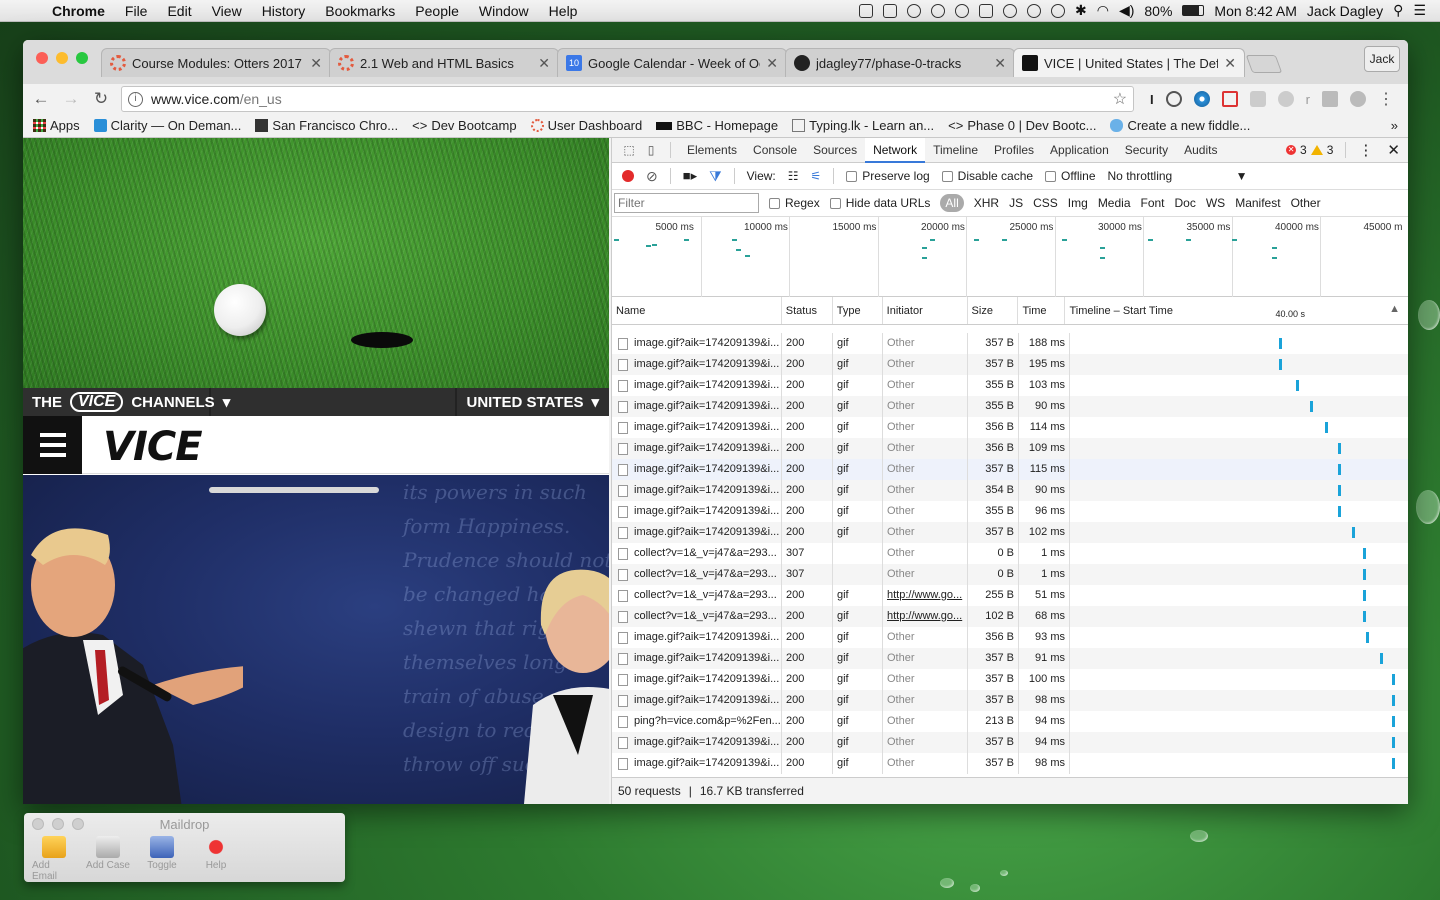 This screenshot has height=900, width=1440. What do you see at coordinates (1158, 11) in the screenshot?
I see `battery-percent: 80%` at bounding box center [1158, 11].